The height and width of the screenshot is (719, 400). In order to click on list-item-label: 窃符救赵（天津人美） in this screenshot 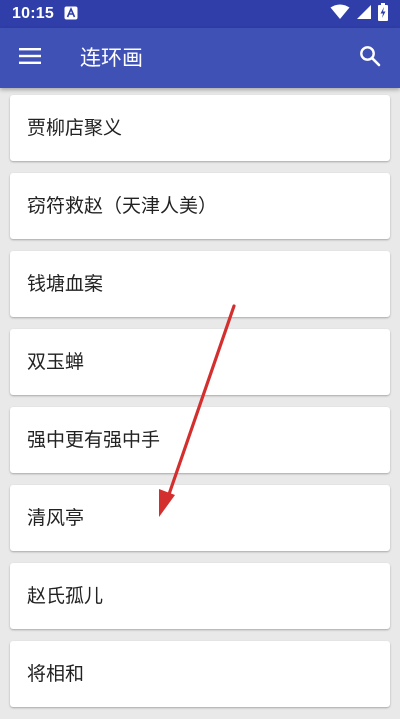, I will do `click(122, 206)`.